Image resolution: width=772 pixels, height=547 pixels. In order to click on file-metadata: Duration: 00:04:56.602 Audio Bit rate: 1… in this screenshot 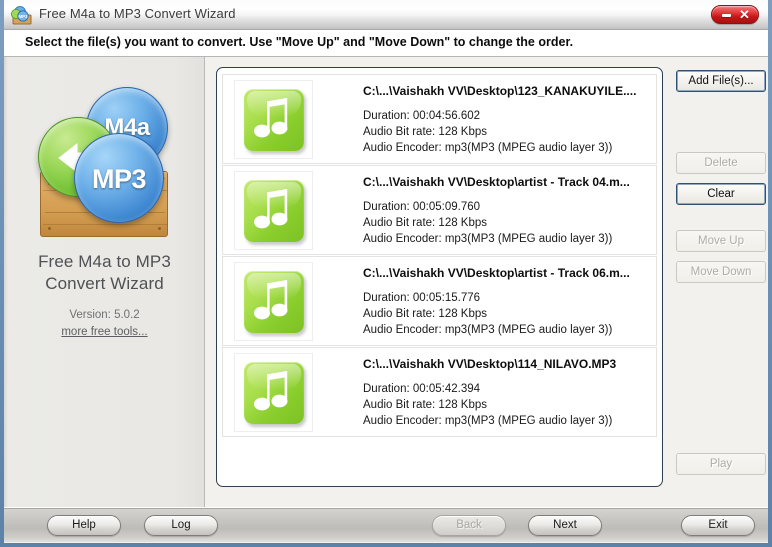, I will do `click(487, 132)`.